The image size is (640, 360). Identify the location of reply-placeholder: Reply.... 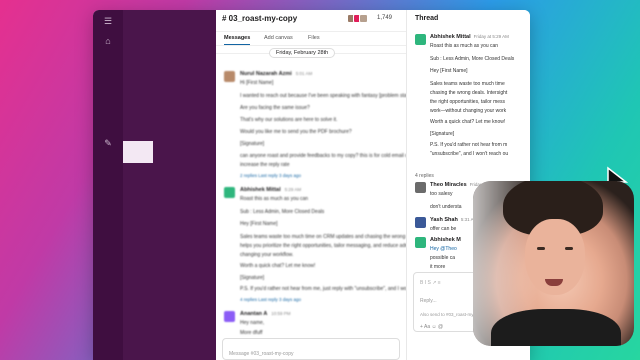
(428, 301).